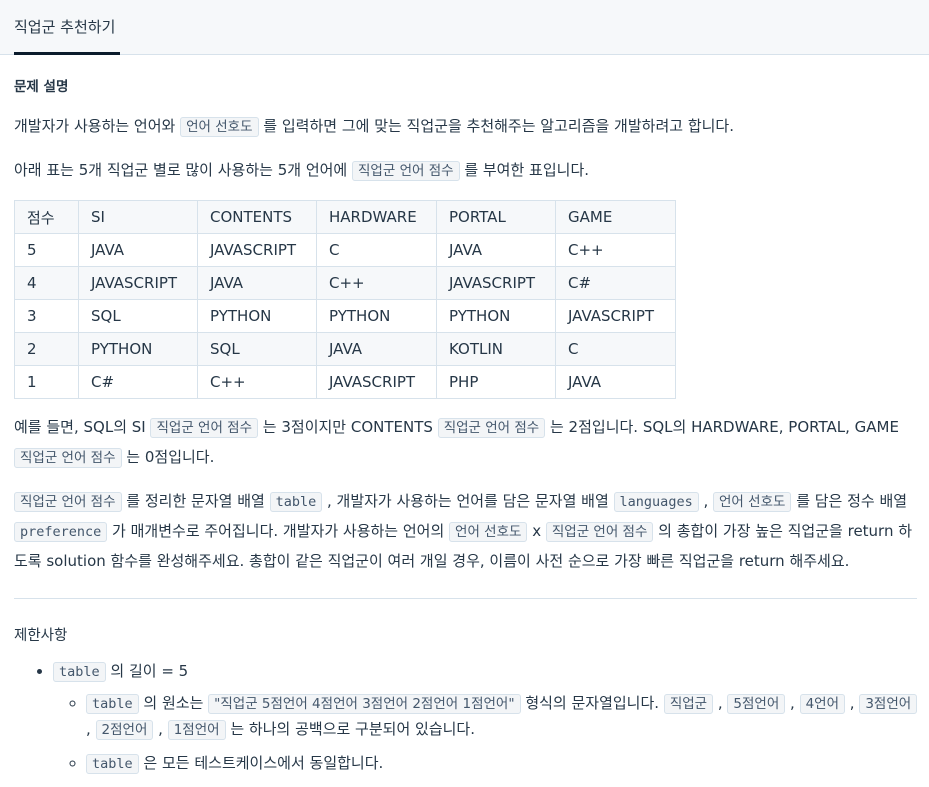 This screenshot has height=787, width=929. Describe the element at coordinates (61, 532) in the screenshot. I see `inline-code: preference` at that location.